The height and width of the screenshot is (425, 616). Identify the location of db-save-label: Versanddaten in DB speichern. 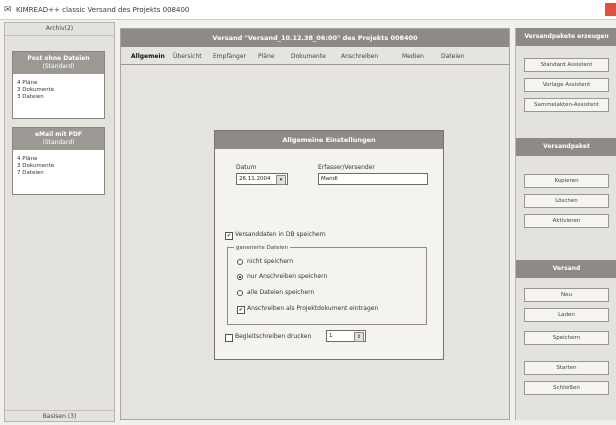
(280, 234).